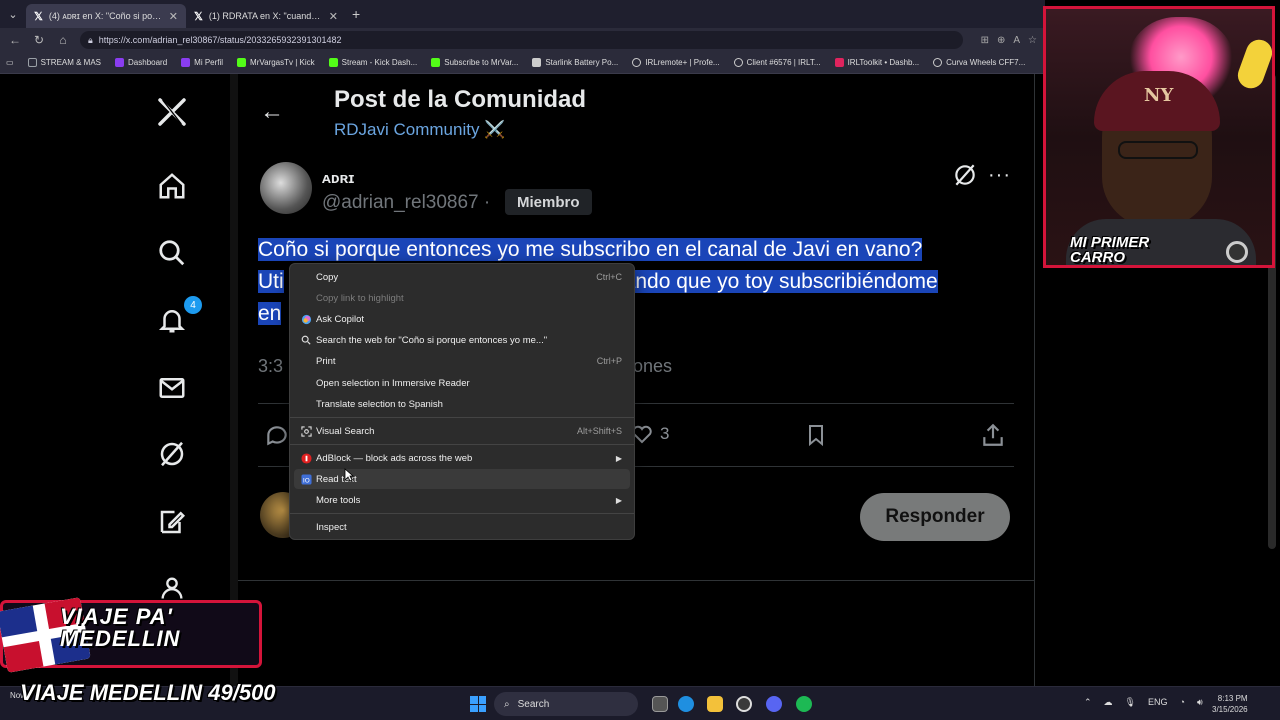  I want to click on cap-logo: NY, so click(1159, 95).